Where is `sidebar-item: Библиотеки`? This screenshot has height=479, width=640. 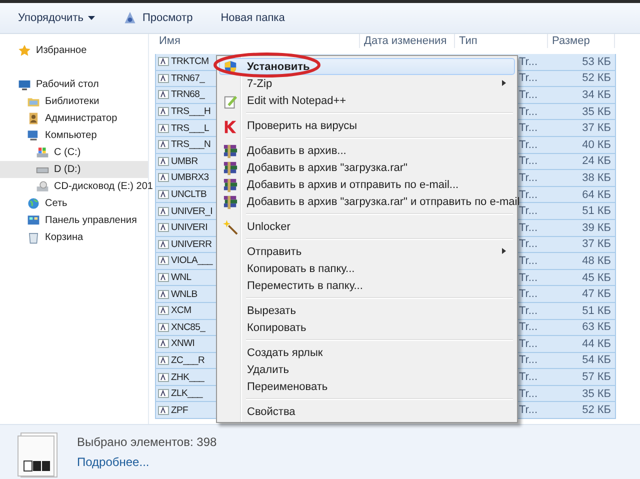 sidebar-item: Библиотеки is located at coordinates (74, 101).